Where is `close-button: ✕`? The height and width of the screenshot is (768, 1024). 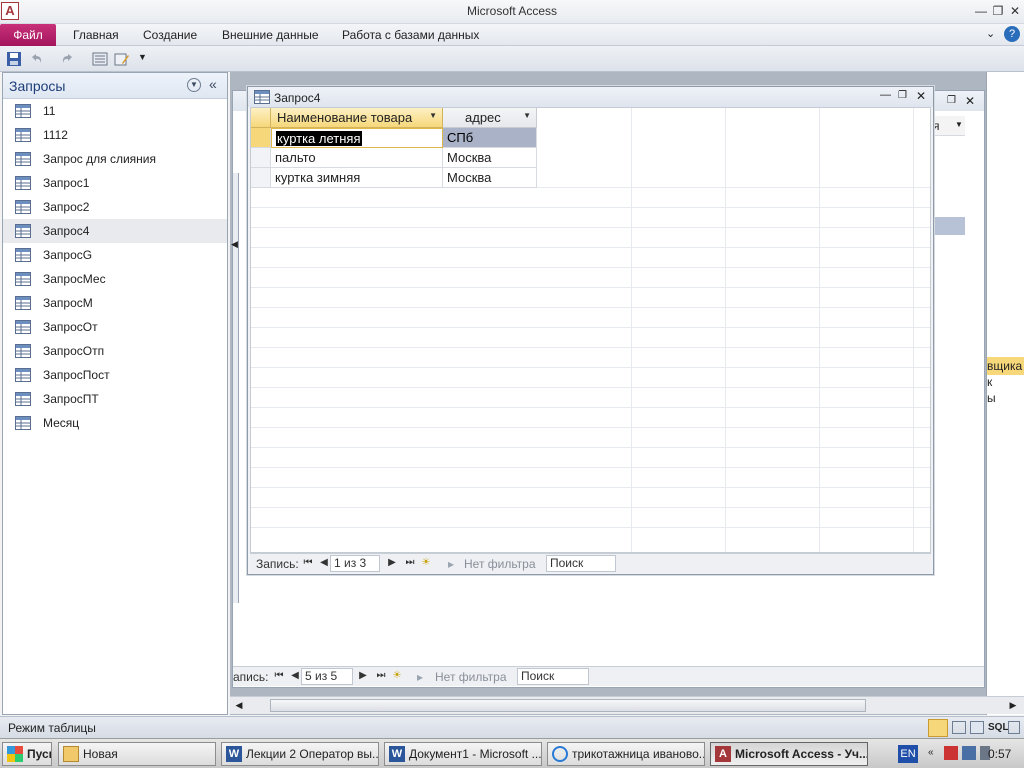 close-button: ✕ is located at coordinates (1015, 11).